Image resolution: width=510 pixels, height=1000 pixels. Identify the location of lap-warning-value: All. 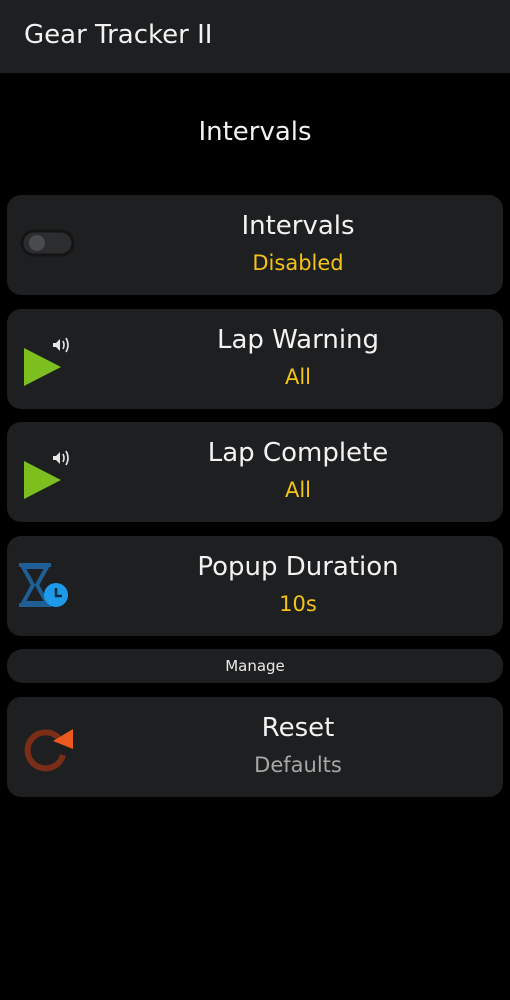
(298, 377).